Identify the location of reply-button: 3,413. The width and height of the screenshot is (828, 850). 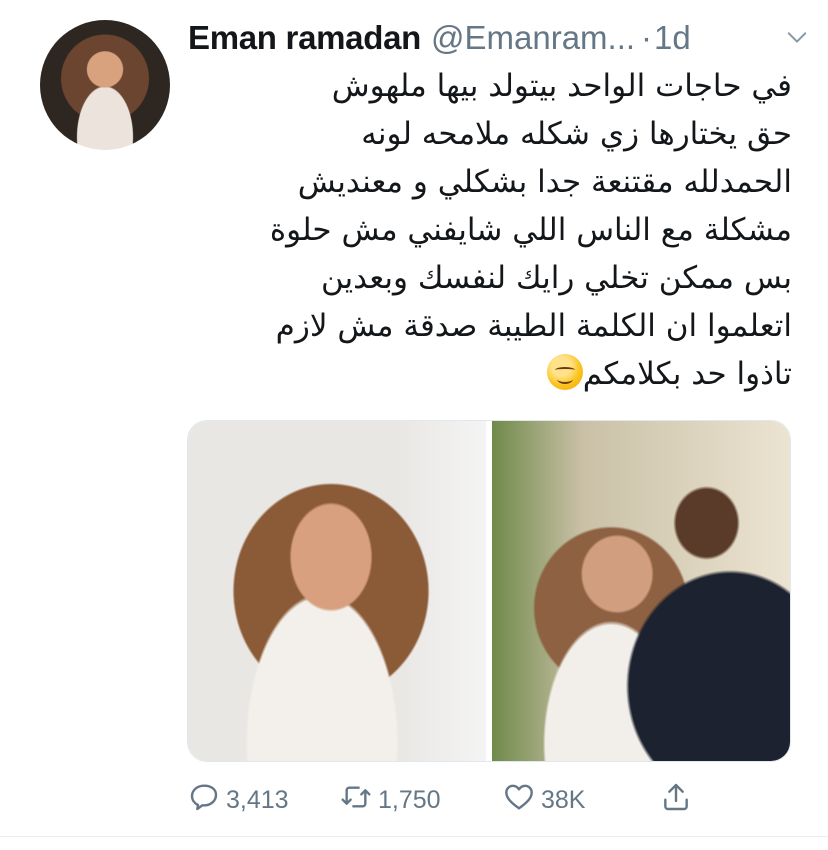
(238, 800).